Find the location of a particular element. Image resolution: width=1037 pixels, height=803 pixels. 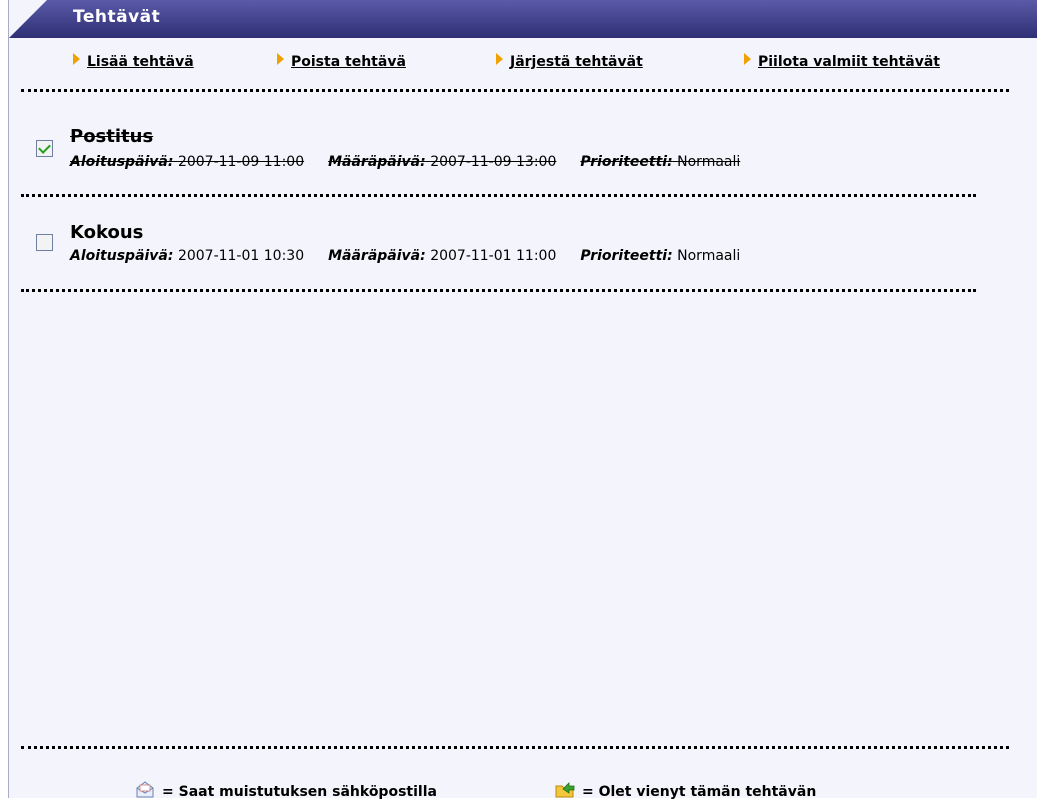

add-task-link: Lisää tehtävä is located at coordinates (133, 61).